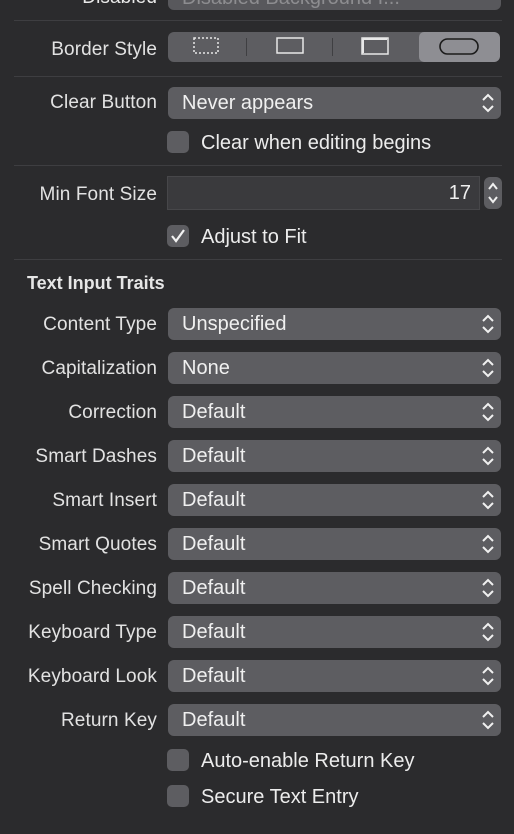 The image size is (514, 834). What do you see at coordinates (334, 456) in the screenshot?
I see `smart-dashes-popup: Default` at bounding box center [334, 456].